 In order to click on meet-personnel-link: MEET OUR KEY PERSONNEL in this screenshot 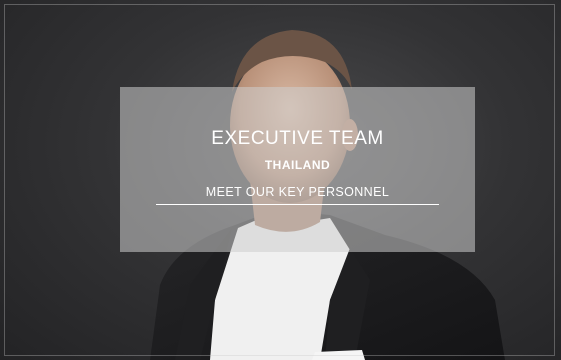, I will do `click(297, 195)`.